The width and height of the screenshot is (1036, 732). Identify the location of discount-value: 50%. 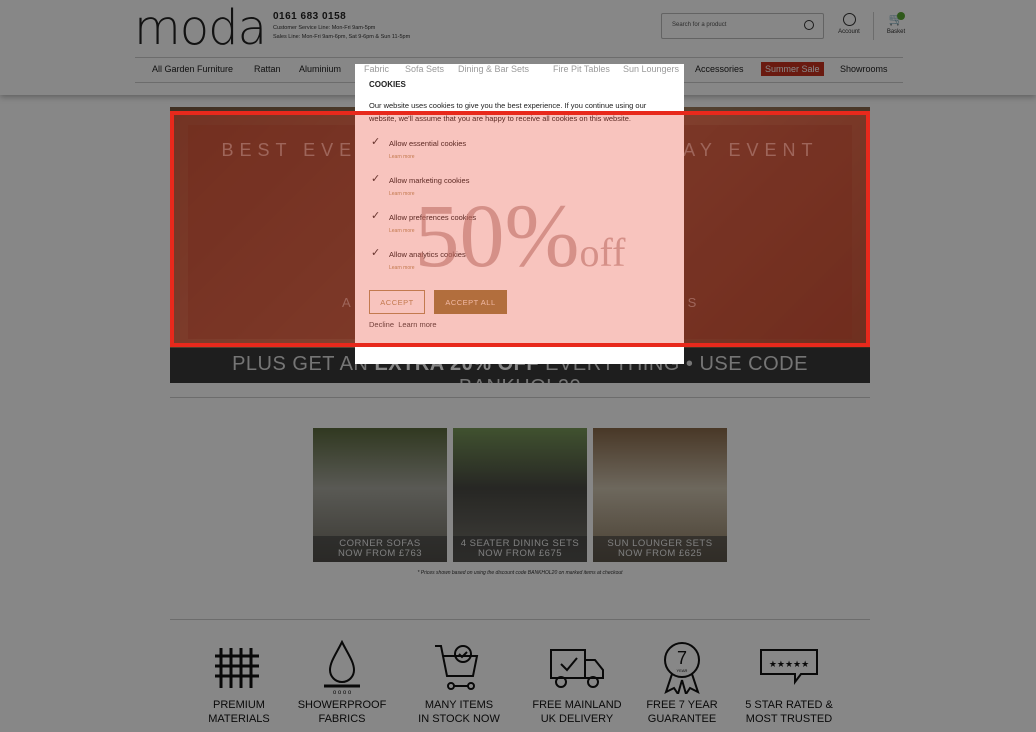
(497, 236).